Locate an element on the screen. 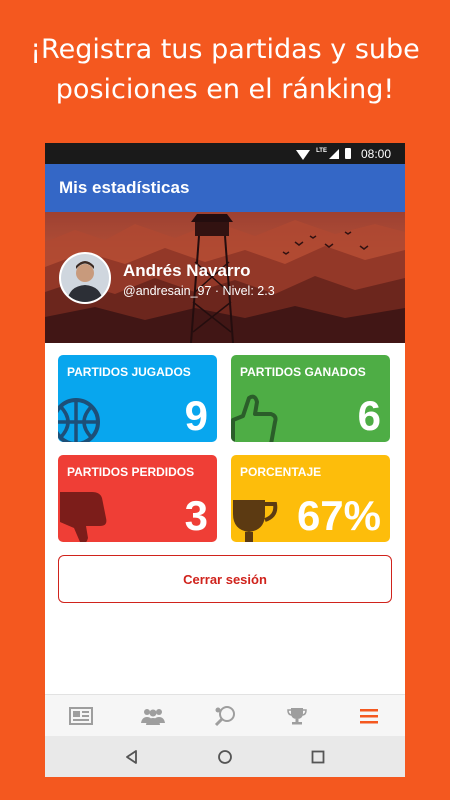  nav-groups is located at coordinates (153, 716).